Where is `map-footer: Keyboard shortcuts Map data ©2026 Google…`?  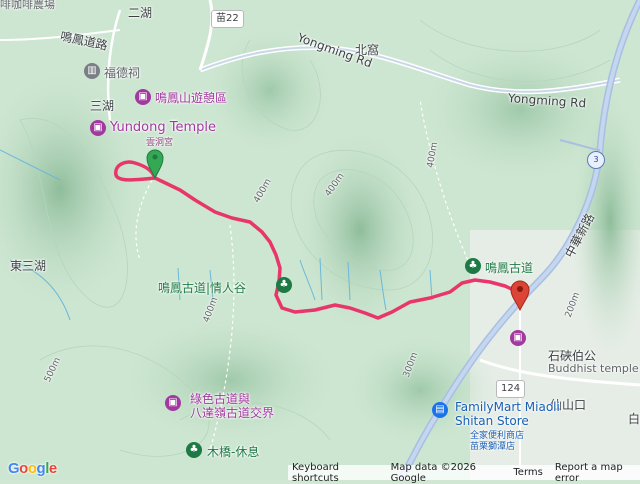
map-footer: Keyboard shortcuts Map data ©2026 Google… is located at coordinates (464, 473).